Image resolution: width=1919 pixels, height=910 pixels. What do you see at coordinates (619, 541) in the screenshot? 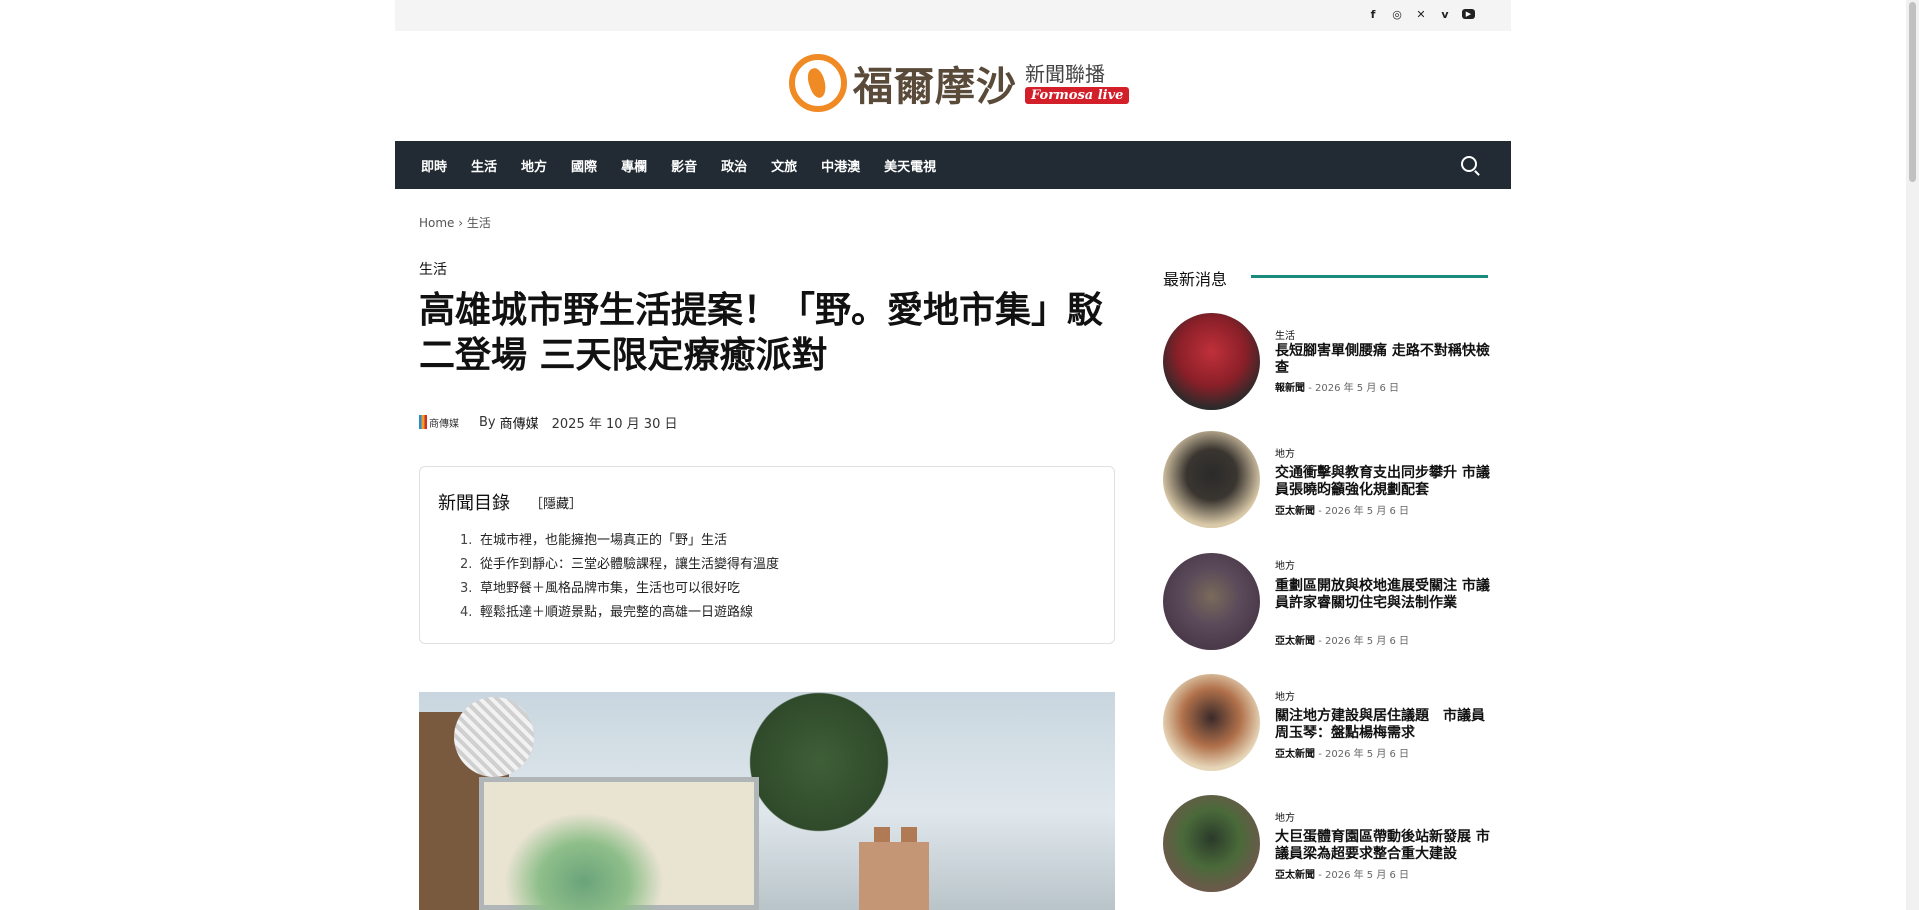
I see `toc-item: 1. 在城市裡，也能擁抱一場真正的「野」生活` at bounding box center [619, 541].